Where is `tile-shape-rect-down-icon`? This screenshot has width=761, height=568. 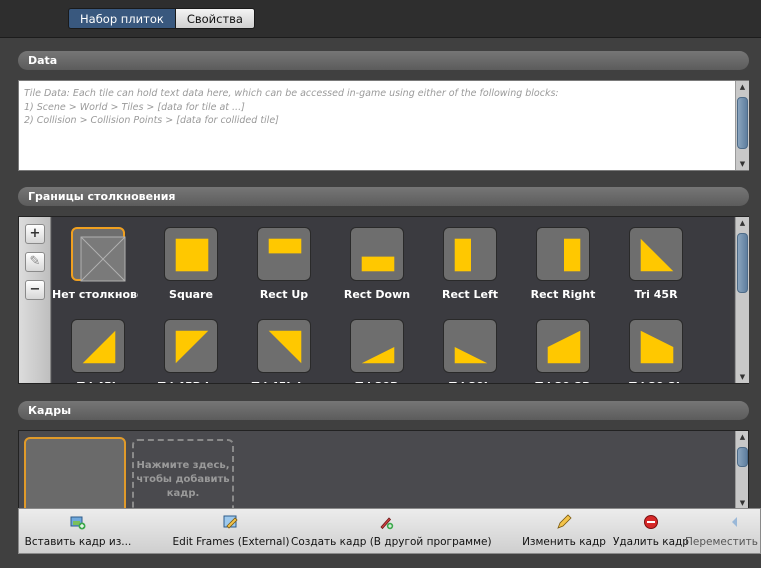 tile-shape-rect-down-icon is located at coordinates (378, 264).